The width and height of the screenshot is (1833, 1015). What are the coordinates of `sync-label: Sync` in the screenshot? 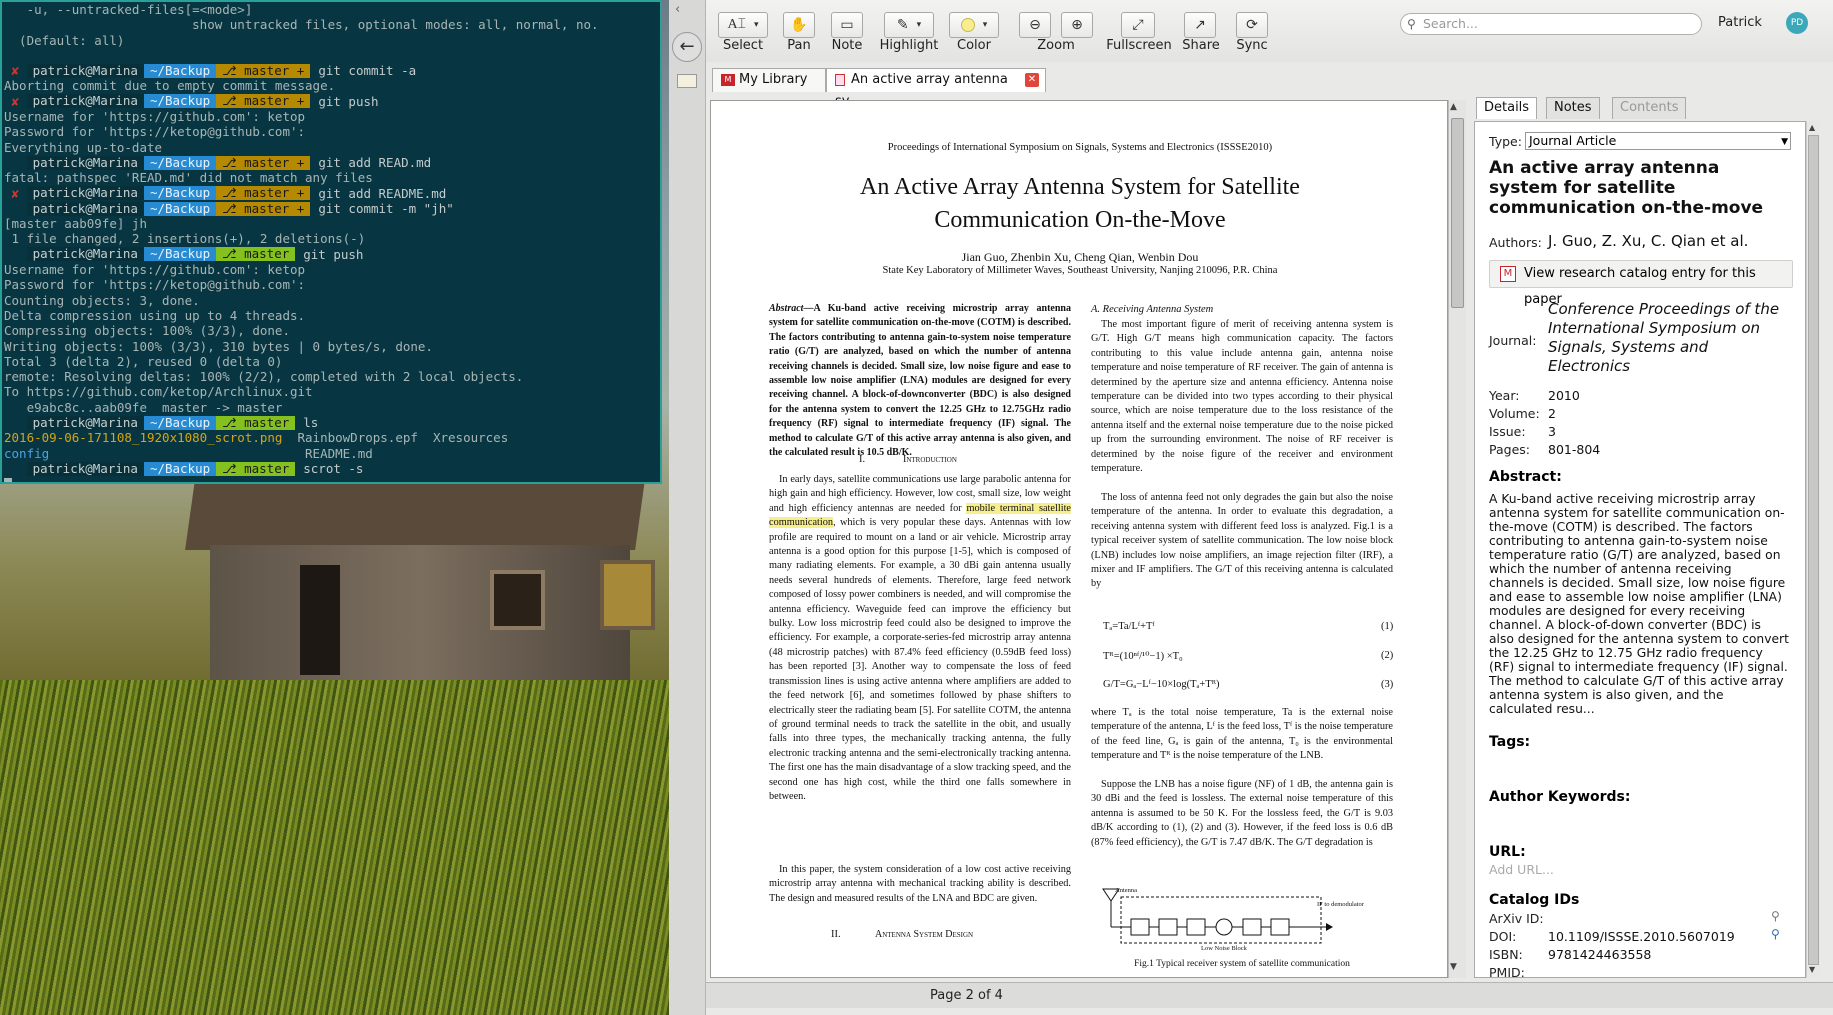 It's located at (1252, 45).